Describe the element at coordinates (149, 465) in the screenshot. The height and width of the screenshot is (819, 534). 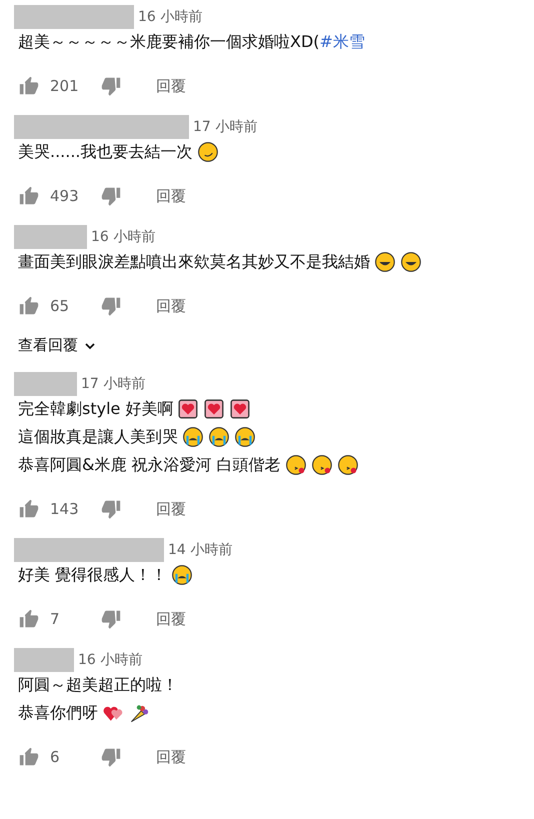
I see `comment-text: 恭喜阿圓&米鹿 祝永浴愛河 白頭偕老` at that location.